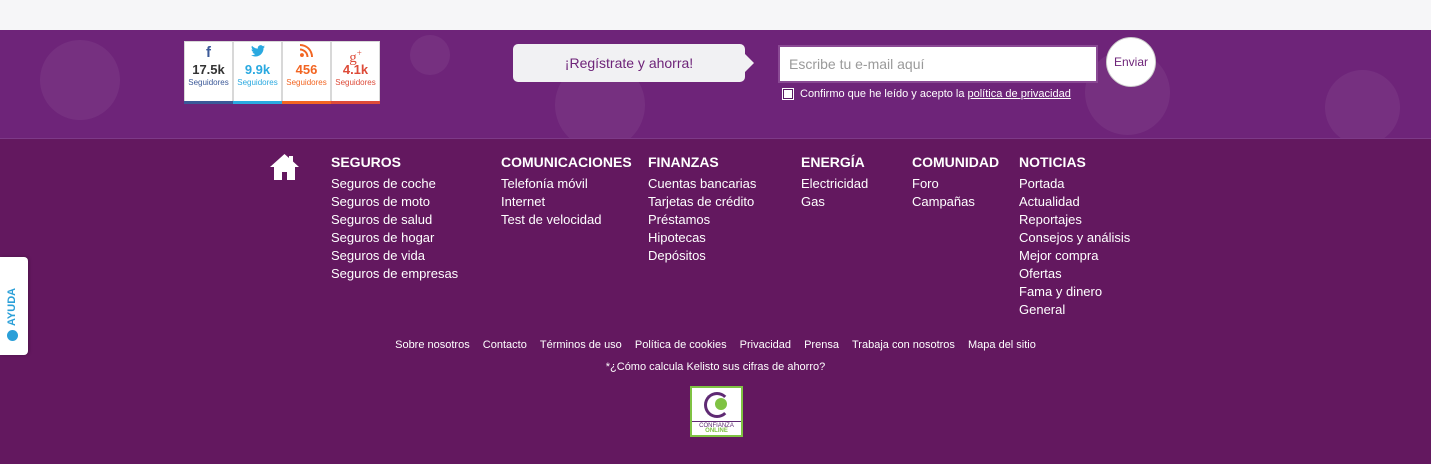  Describe the element at coordinates (716, 431) in the screenshot. I see `badge-line2: ONLINE` at that location.